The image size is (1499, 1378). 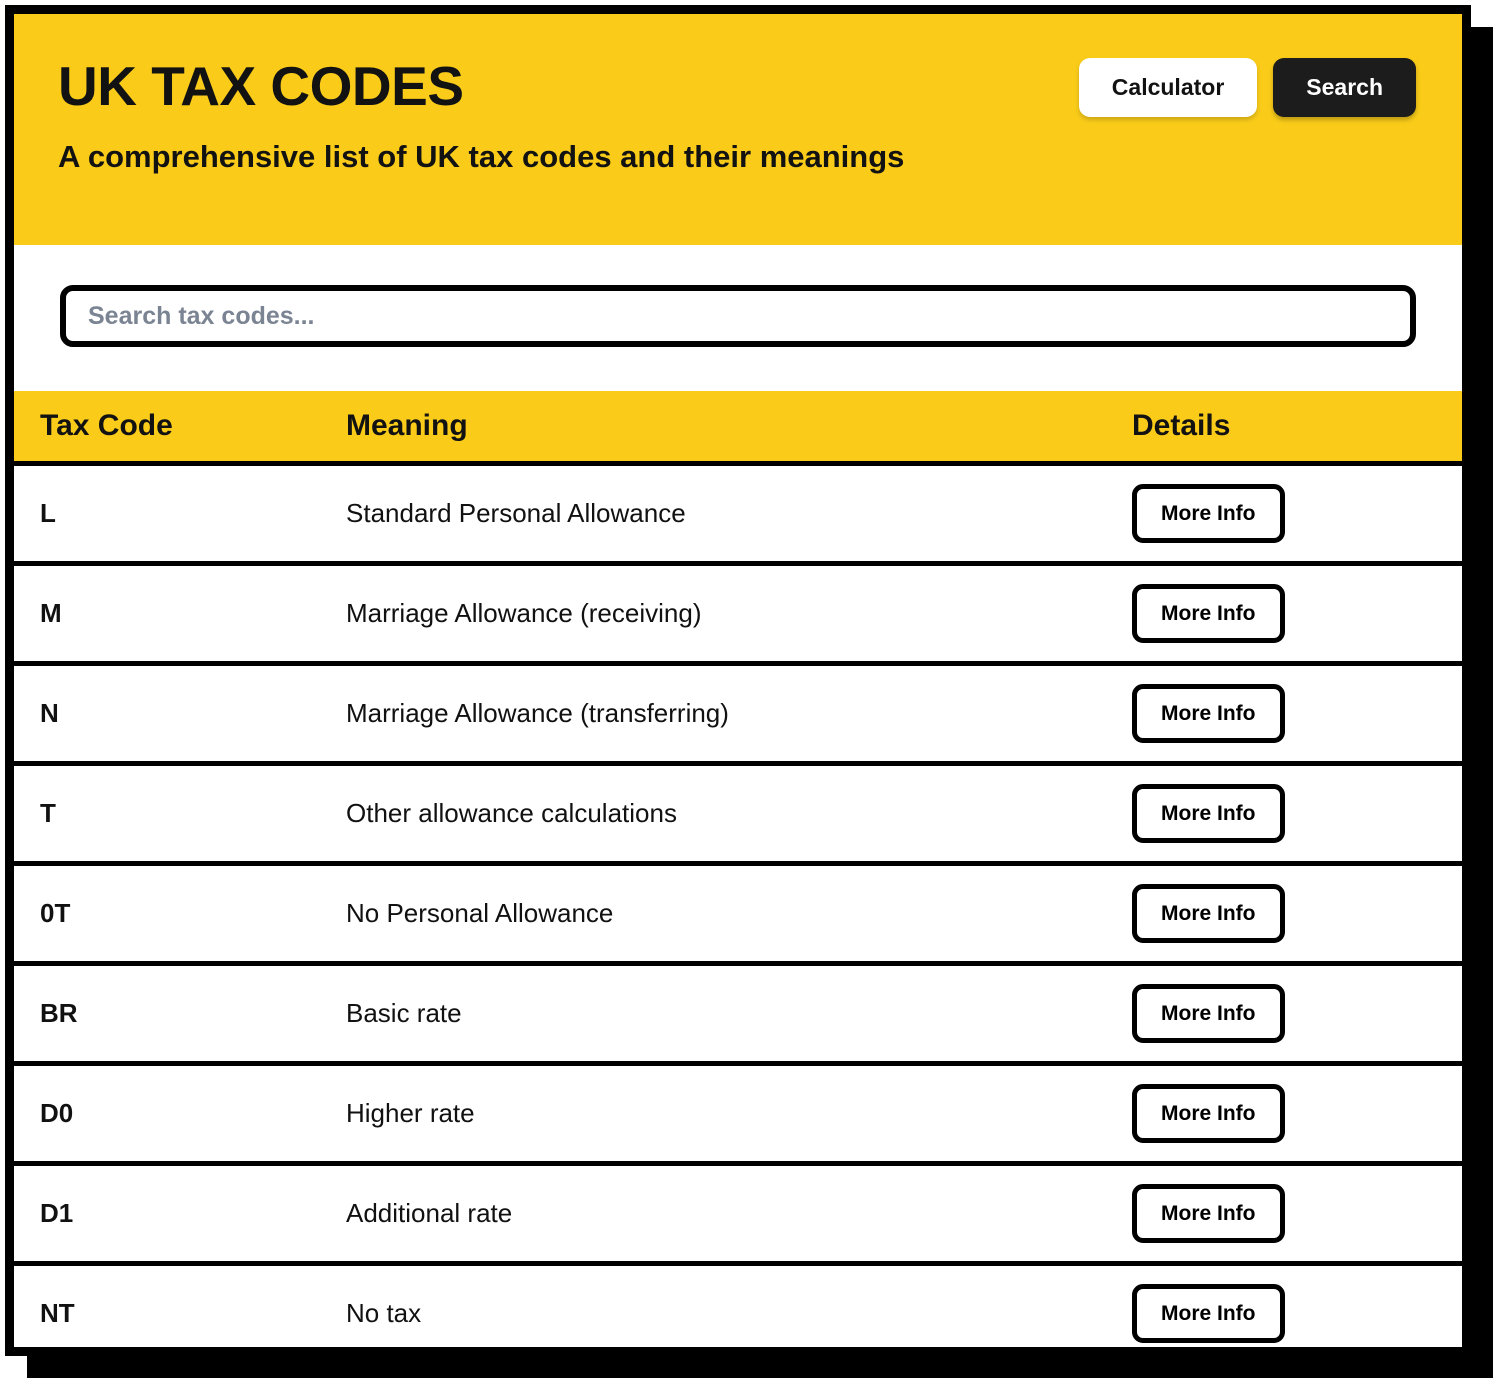 What do you see at coordinates (180, 814) in the screenshot?
I see `cell-tax-code: T` at bounding box center [180, 814].